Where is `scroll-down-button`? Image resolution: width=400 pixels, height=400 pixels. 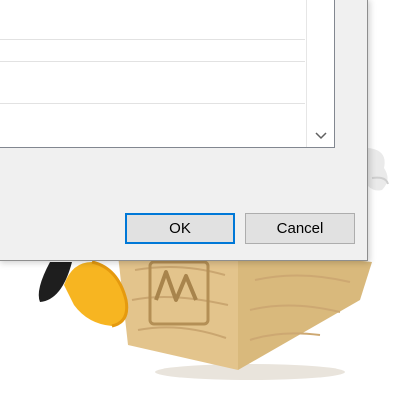 scroll-down-button is located at coordinates (320, 136).